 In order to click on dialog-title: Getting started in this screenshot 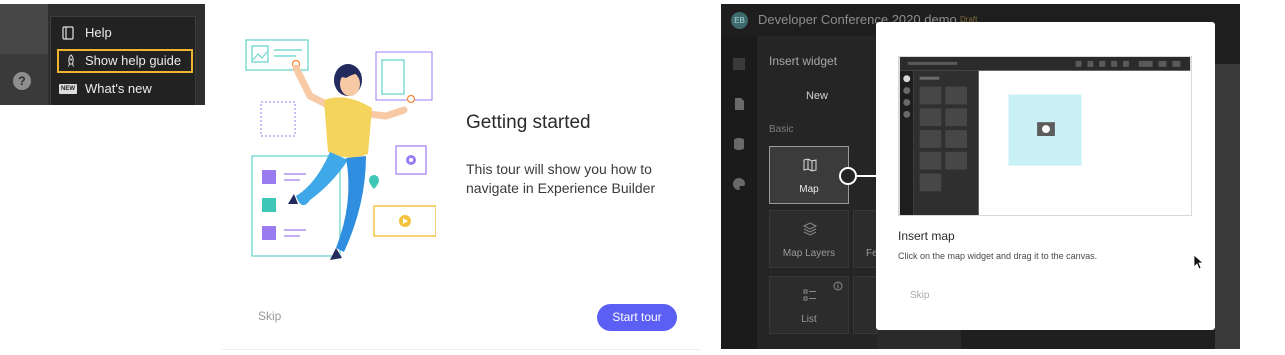, I will do `click(528, 122)`.